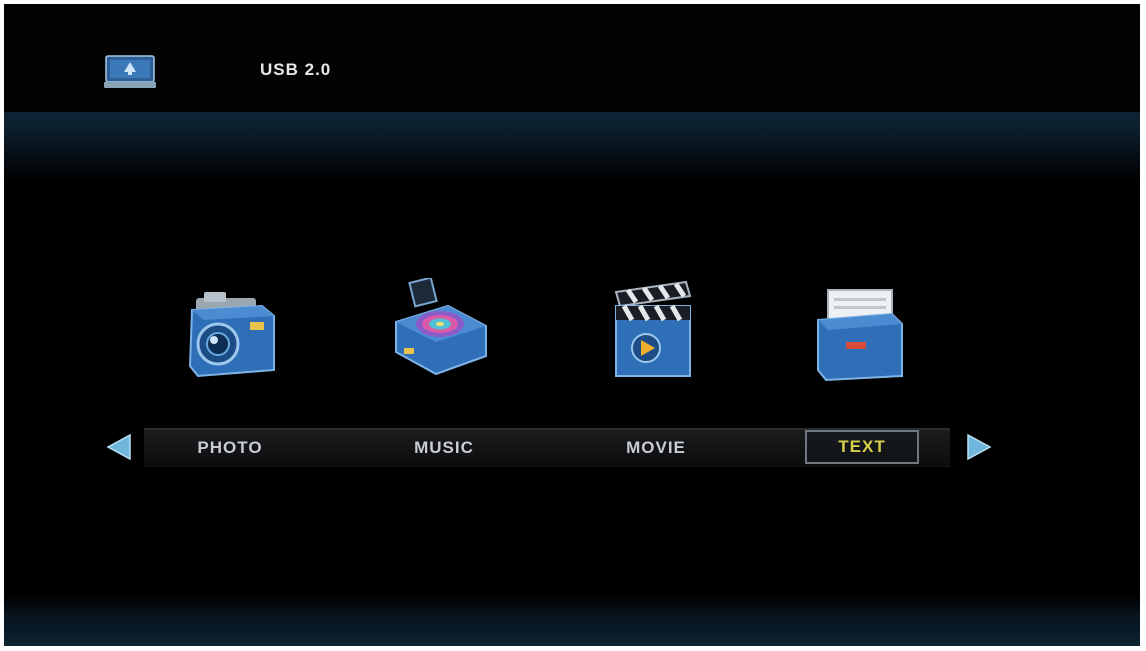 The height and width of the screenshot is (651, 1146). Describe the element at coordinates (440, 328) in the screenshot. I see `music-player-icon` at that location.